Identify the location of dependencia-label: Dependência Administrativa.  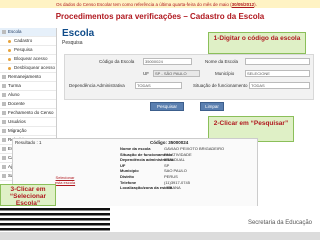
(97, 85).